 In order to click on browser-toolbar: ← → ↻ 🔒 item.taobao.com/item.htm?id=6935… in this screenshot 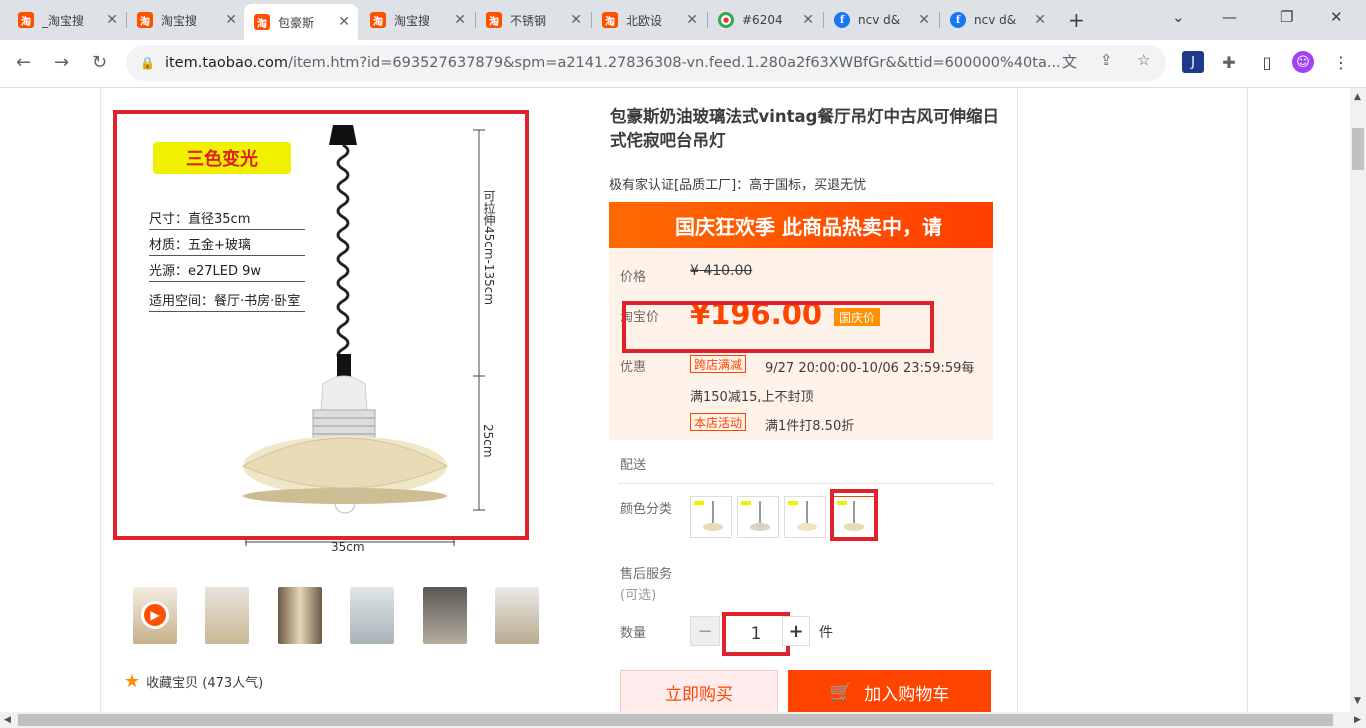, I will do `click(683, 64)`.